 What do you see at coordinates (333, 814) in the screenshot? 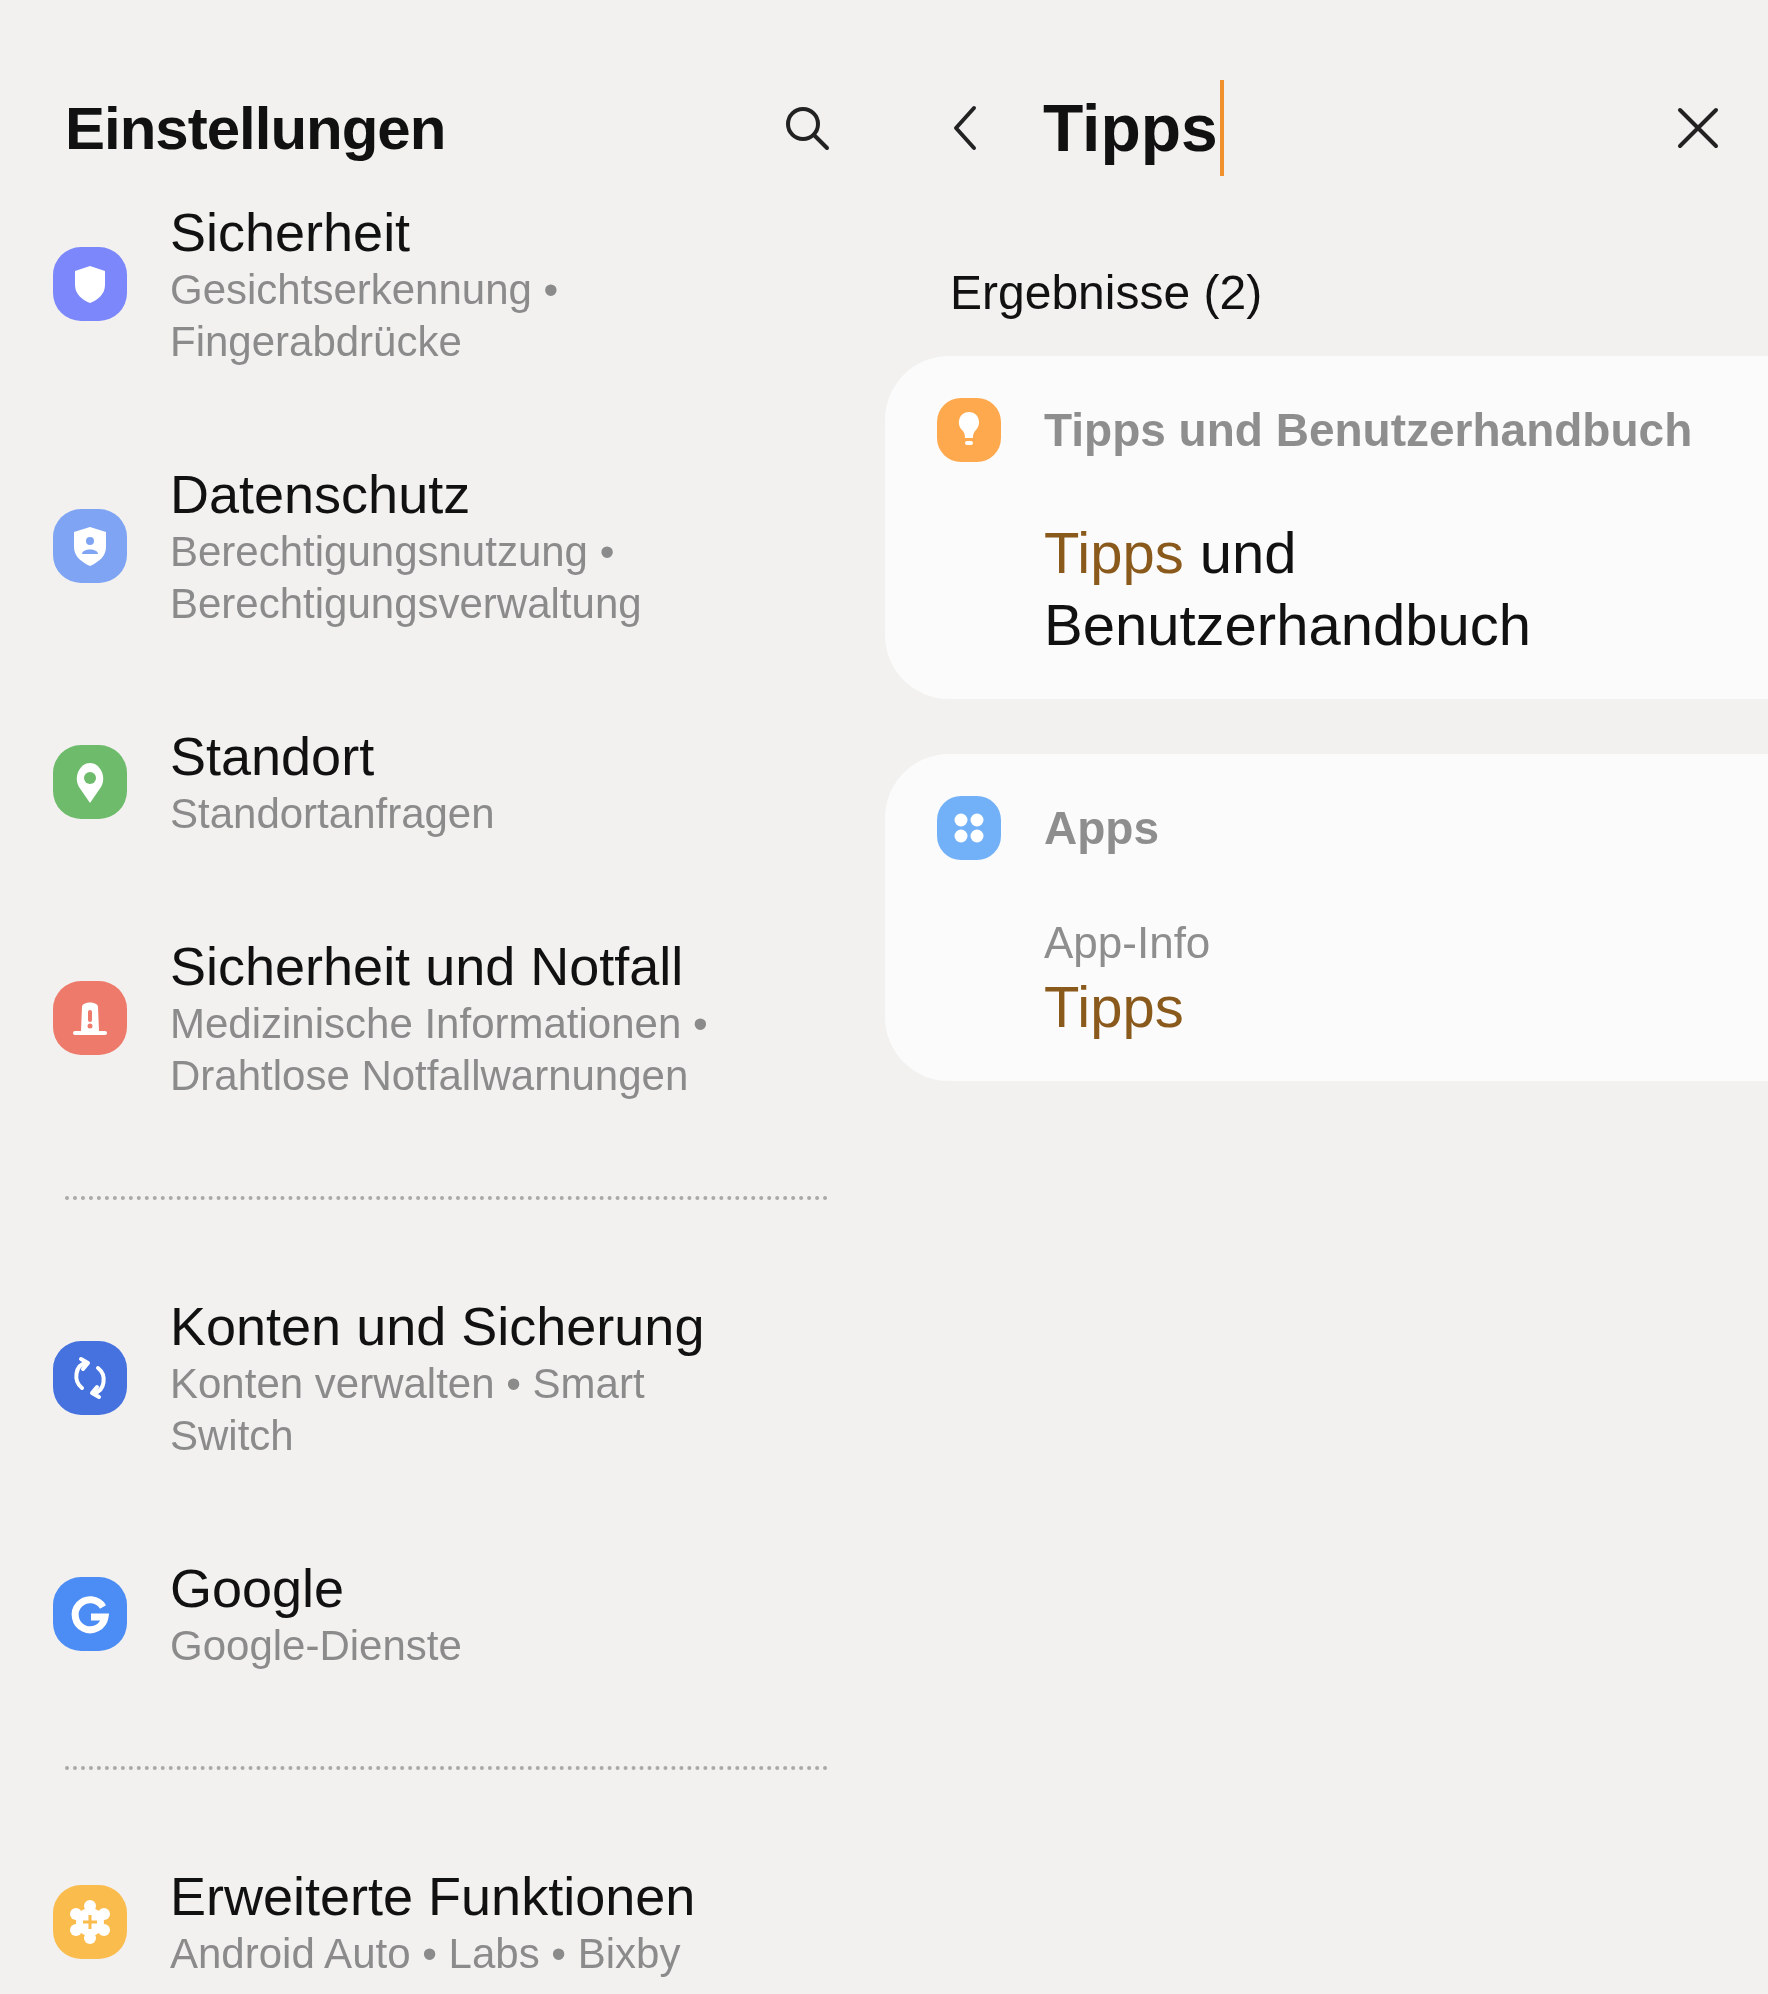
I see `item-subtitle: Standortanfragen` at bounding box center [333, 814].